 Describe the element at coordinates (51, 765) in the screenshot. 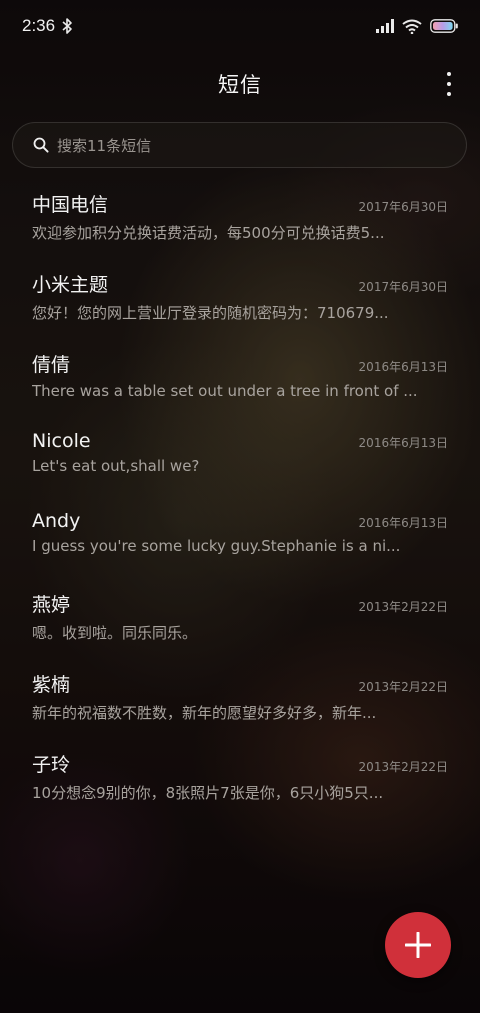

I see `conversation-sender: 子玲` at that location.